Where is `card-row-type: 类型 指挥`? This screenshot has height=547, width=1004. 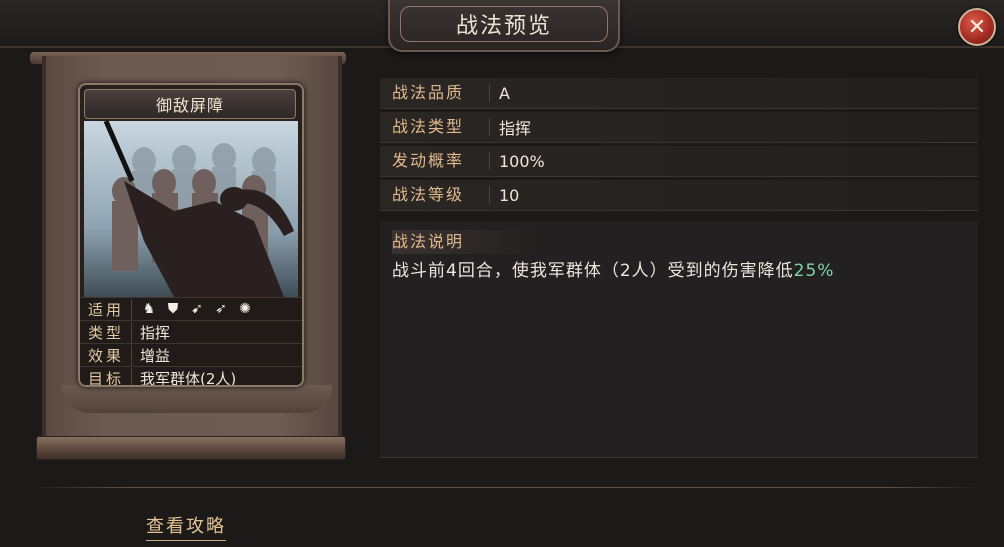 card-row-type: 类型 指挥 is located at coordinates (191, 331).